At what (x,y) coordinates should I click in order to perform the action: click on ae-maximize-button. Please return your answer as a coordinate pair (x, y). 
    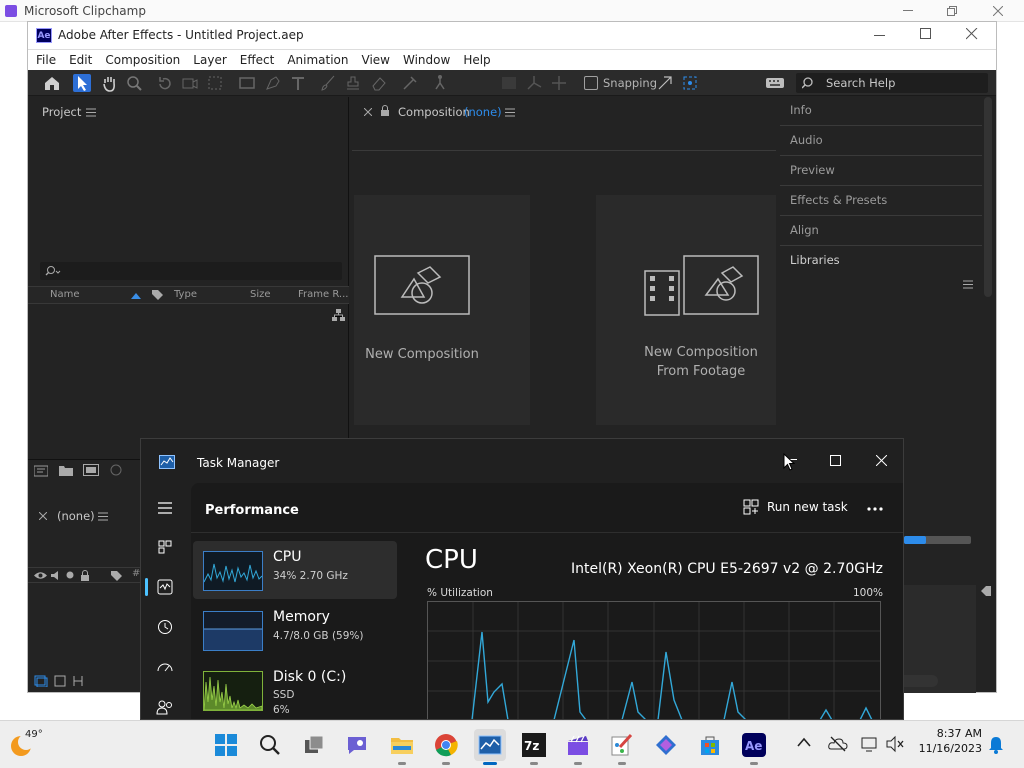
    Looking at the image, I should click on (928, 35).